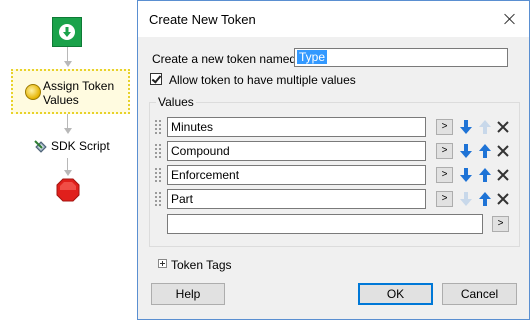  Describe the element at coordinates (296, 199) in the screenshot. I see `value-input: Part` at that location.